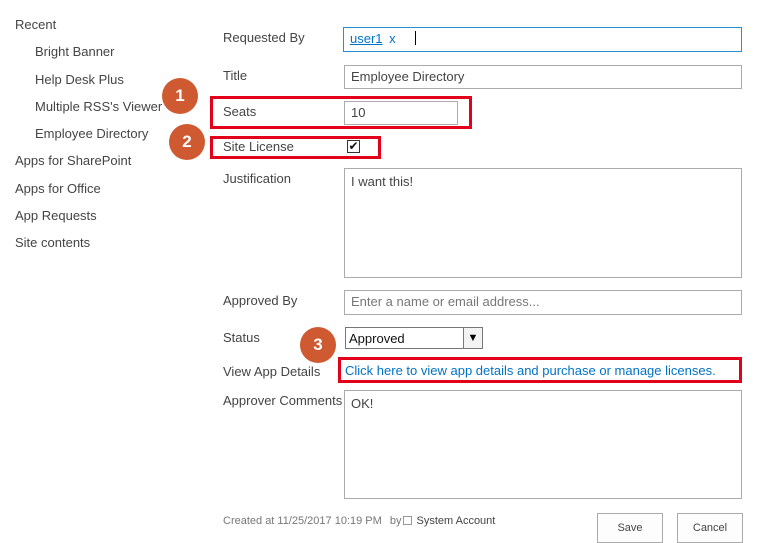 This screenshot has width=784, height=543. Describe the element at coordinates (73, 160) in the screenshot. I see `nav-apps-for-sharepoint: Apps for SharePoint` at that location.